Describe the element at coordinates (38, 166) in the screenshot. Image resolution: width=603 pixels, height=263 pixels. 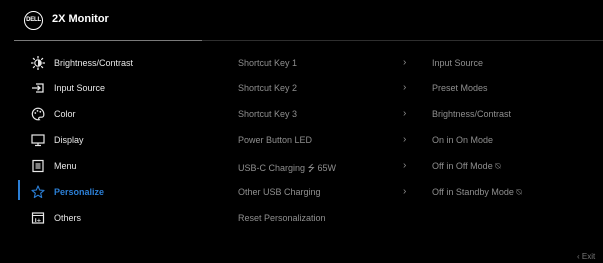
I see `menu-icon` at that location.